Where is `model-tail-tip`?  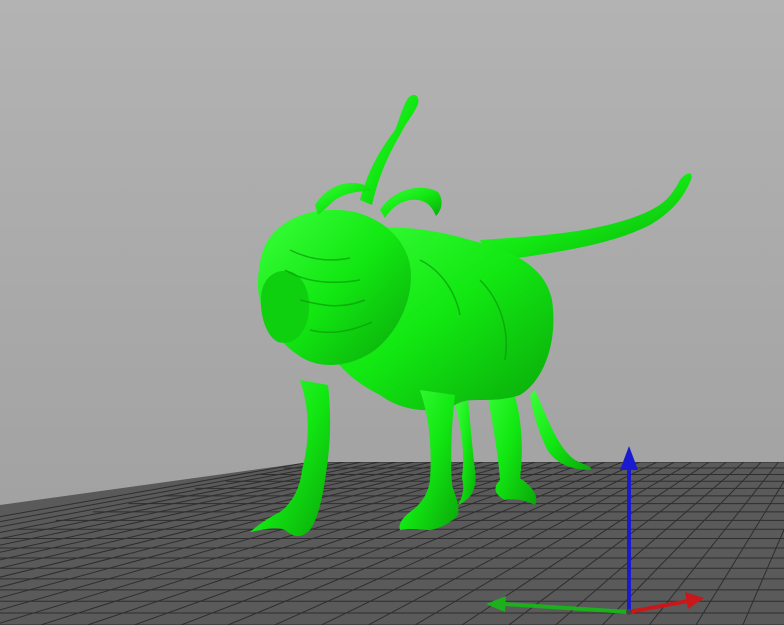
model-tail-tip is located at coordinates (561, 430).